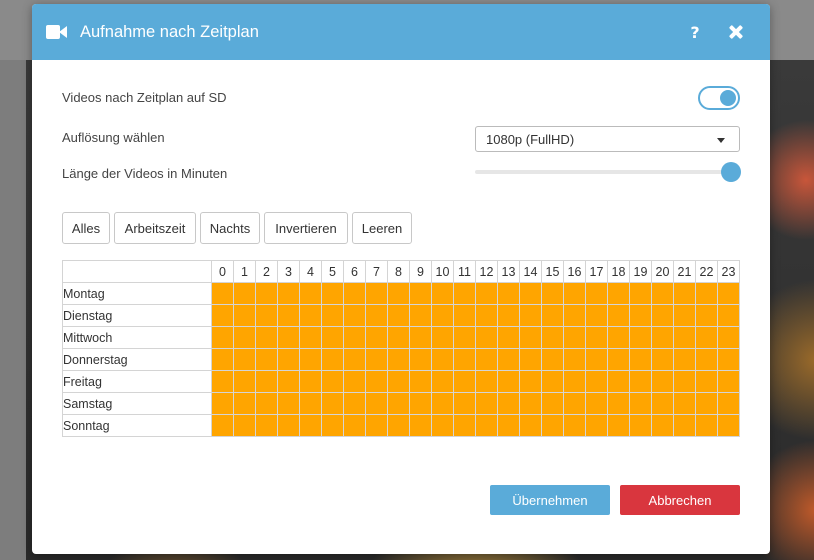 This screenshot has width=814, height=560. What do you see at coordinates (574, 271) in the screenshot?
I see `hour-header-16: 16` at bounding box center [574, 271].